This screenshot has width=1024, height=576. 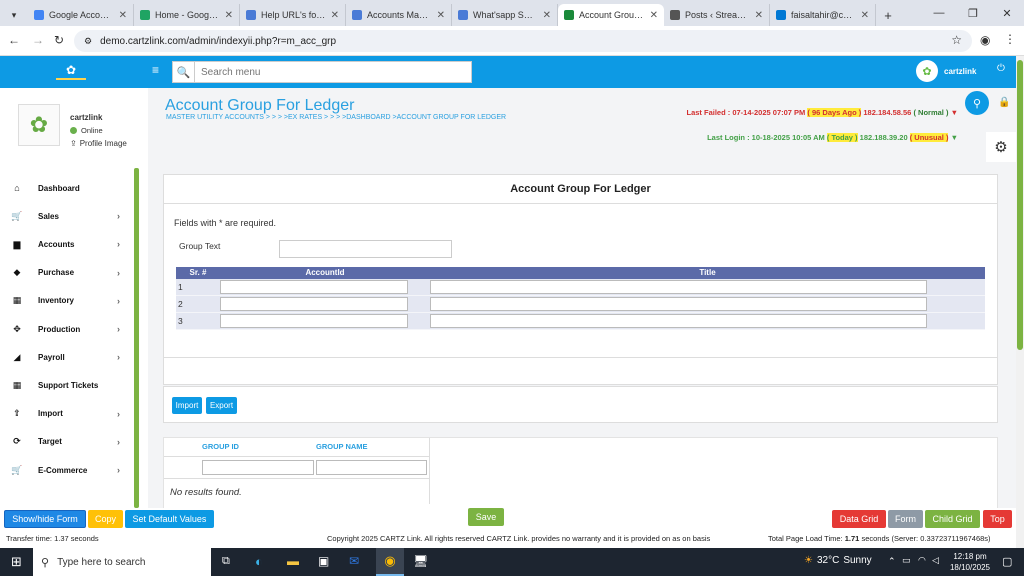 I want to click on outlook-icon: ✉, so click(x=354, y=561).